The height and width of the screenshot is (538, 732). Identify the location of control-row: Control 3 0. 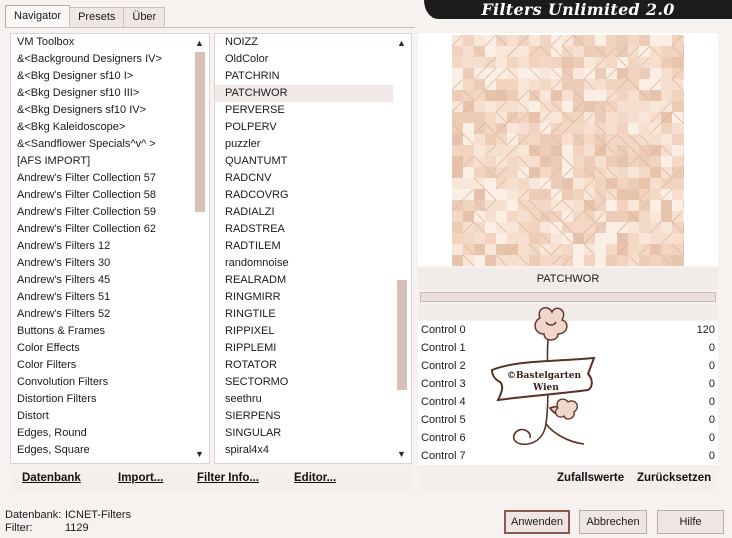
(568, 384).